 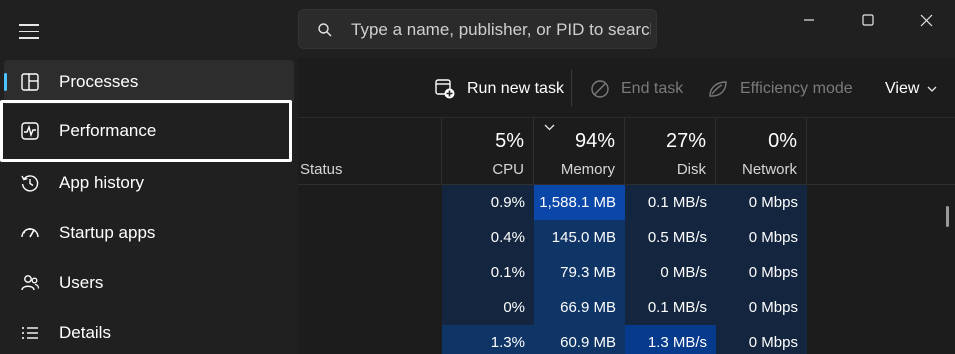 What do you see at coordinates (652, 88) in the screenshot?
I see `end-task-label: End task` at bounding box center [652, 88].